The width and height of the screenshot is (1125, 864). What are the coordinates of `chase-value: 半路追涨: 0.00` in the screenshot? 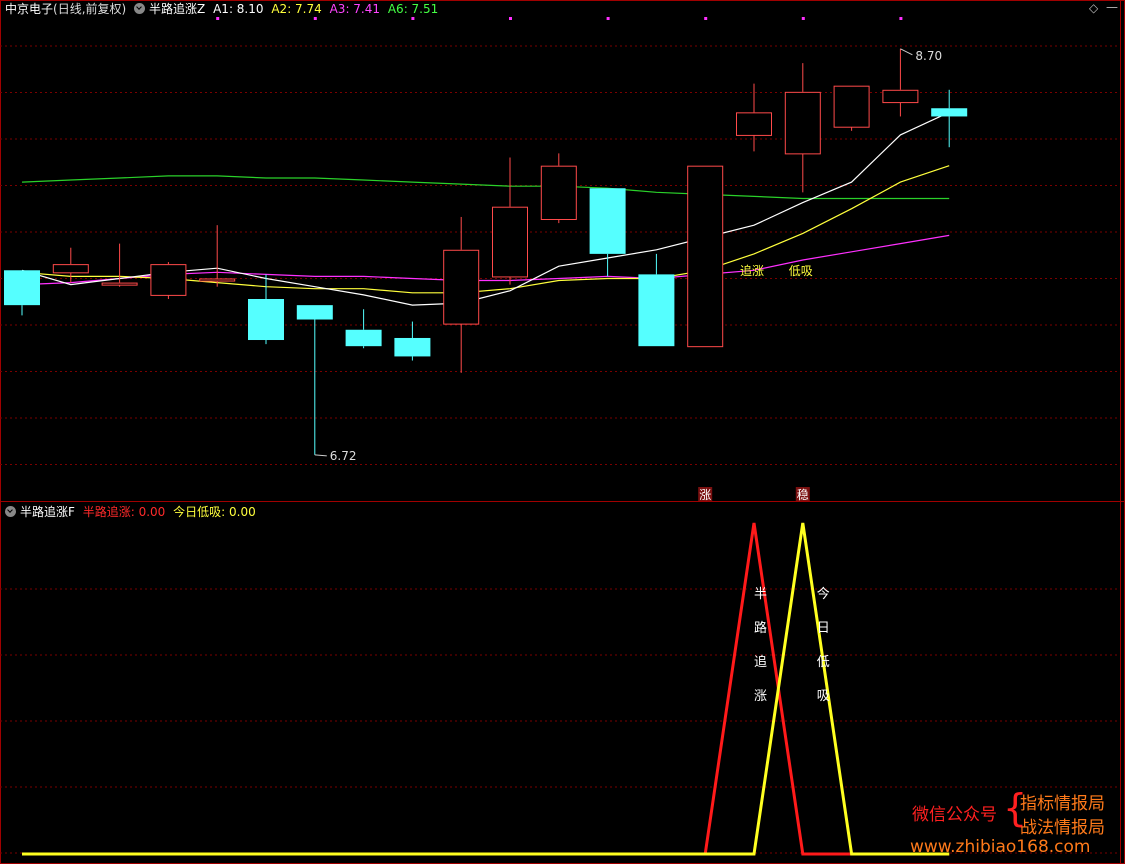 It's located at (124, 512).